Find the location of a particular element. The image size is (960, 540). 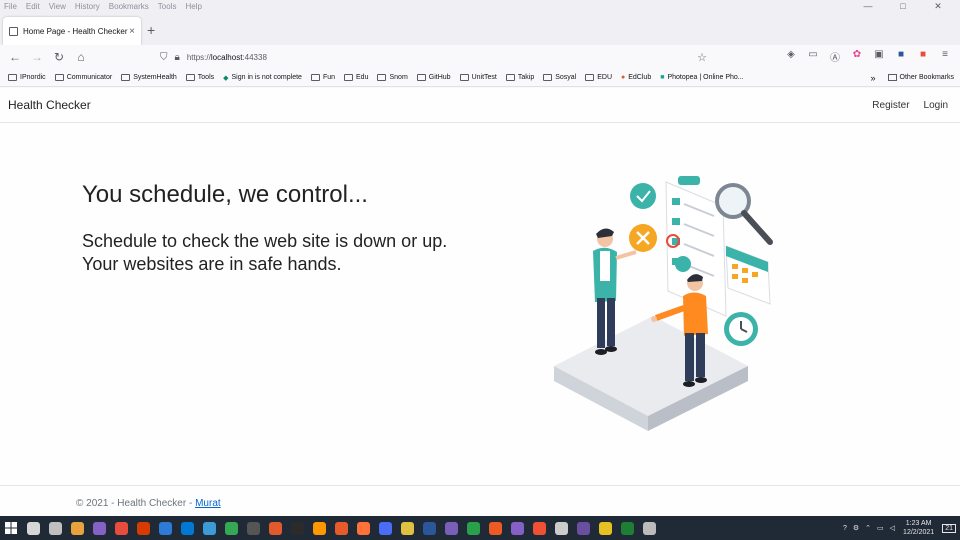

bookmark-github: GitHub is located at coordinates (433, 77).